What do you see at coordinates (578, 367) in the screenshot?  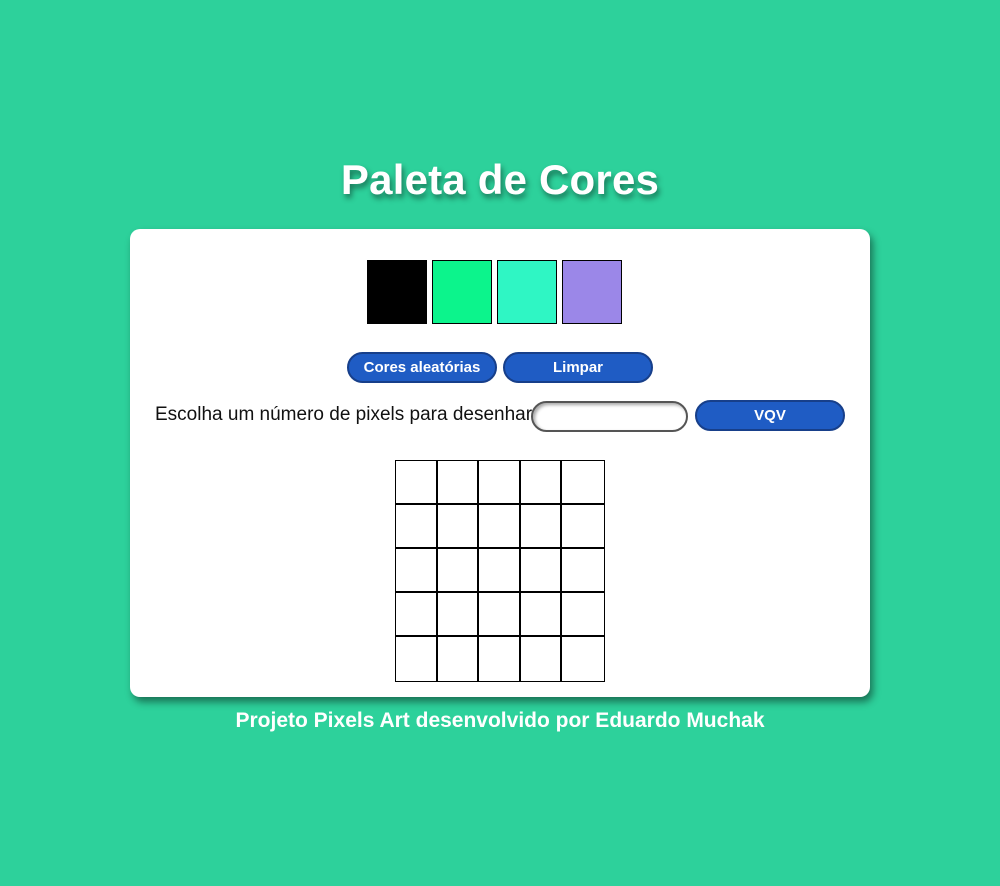 I see `clear-board-button: Limpar` at bounding box center [578, 367].